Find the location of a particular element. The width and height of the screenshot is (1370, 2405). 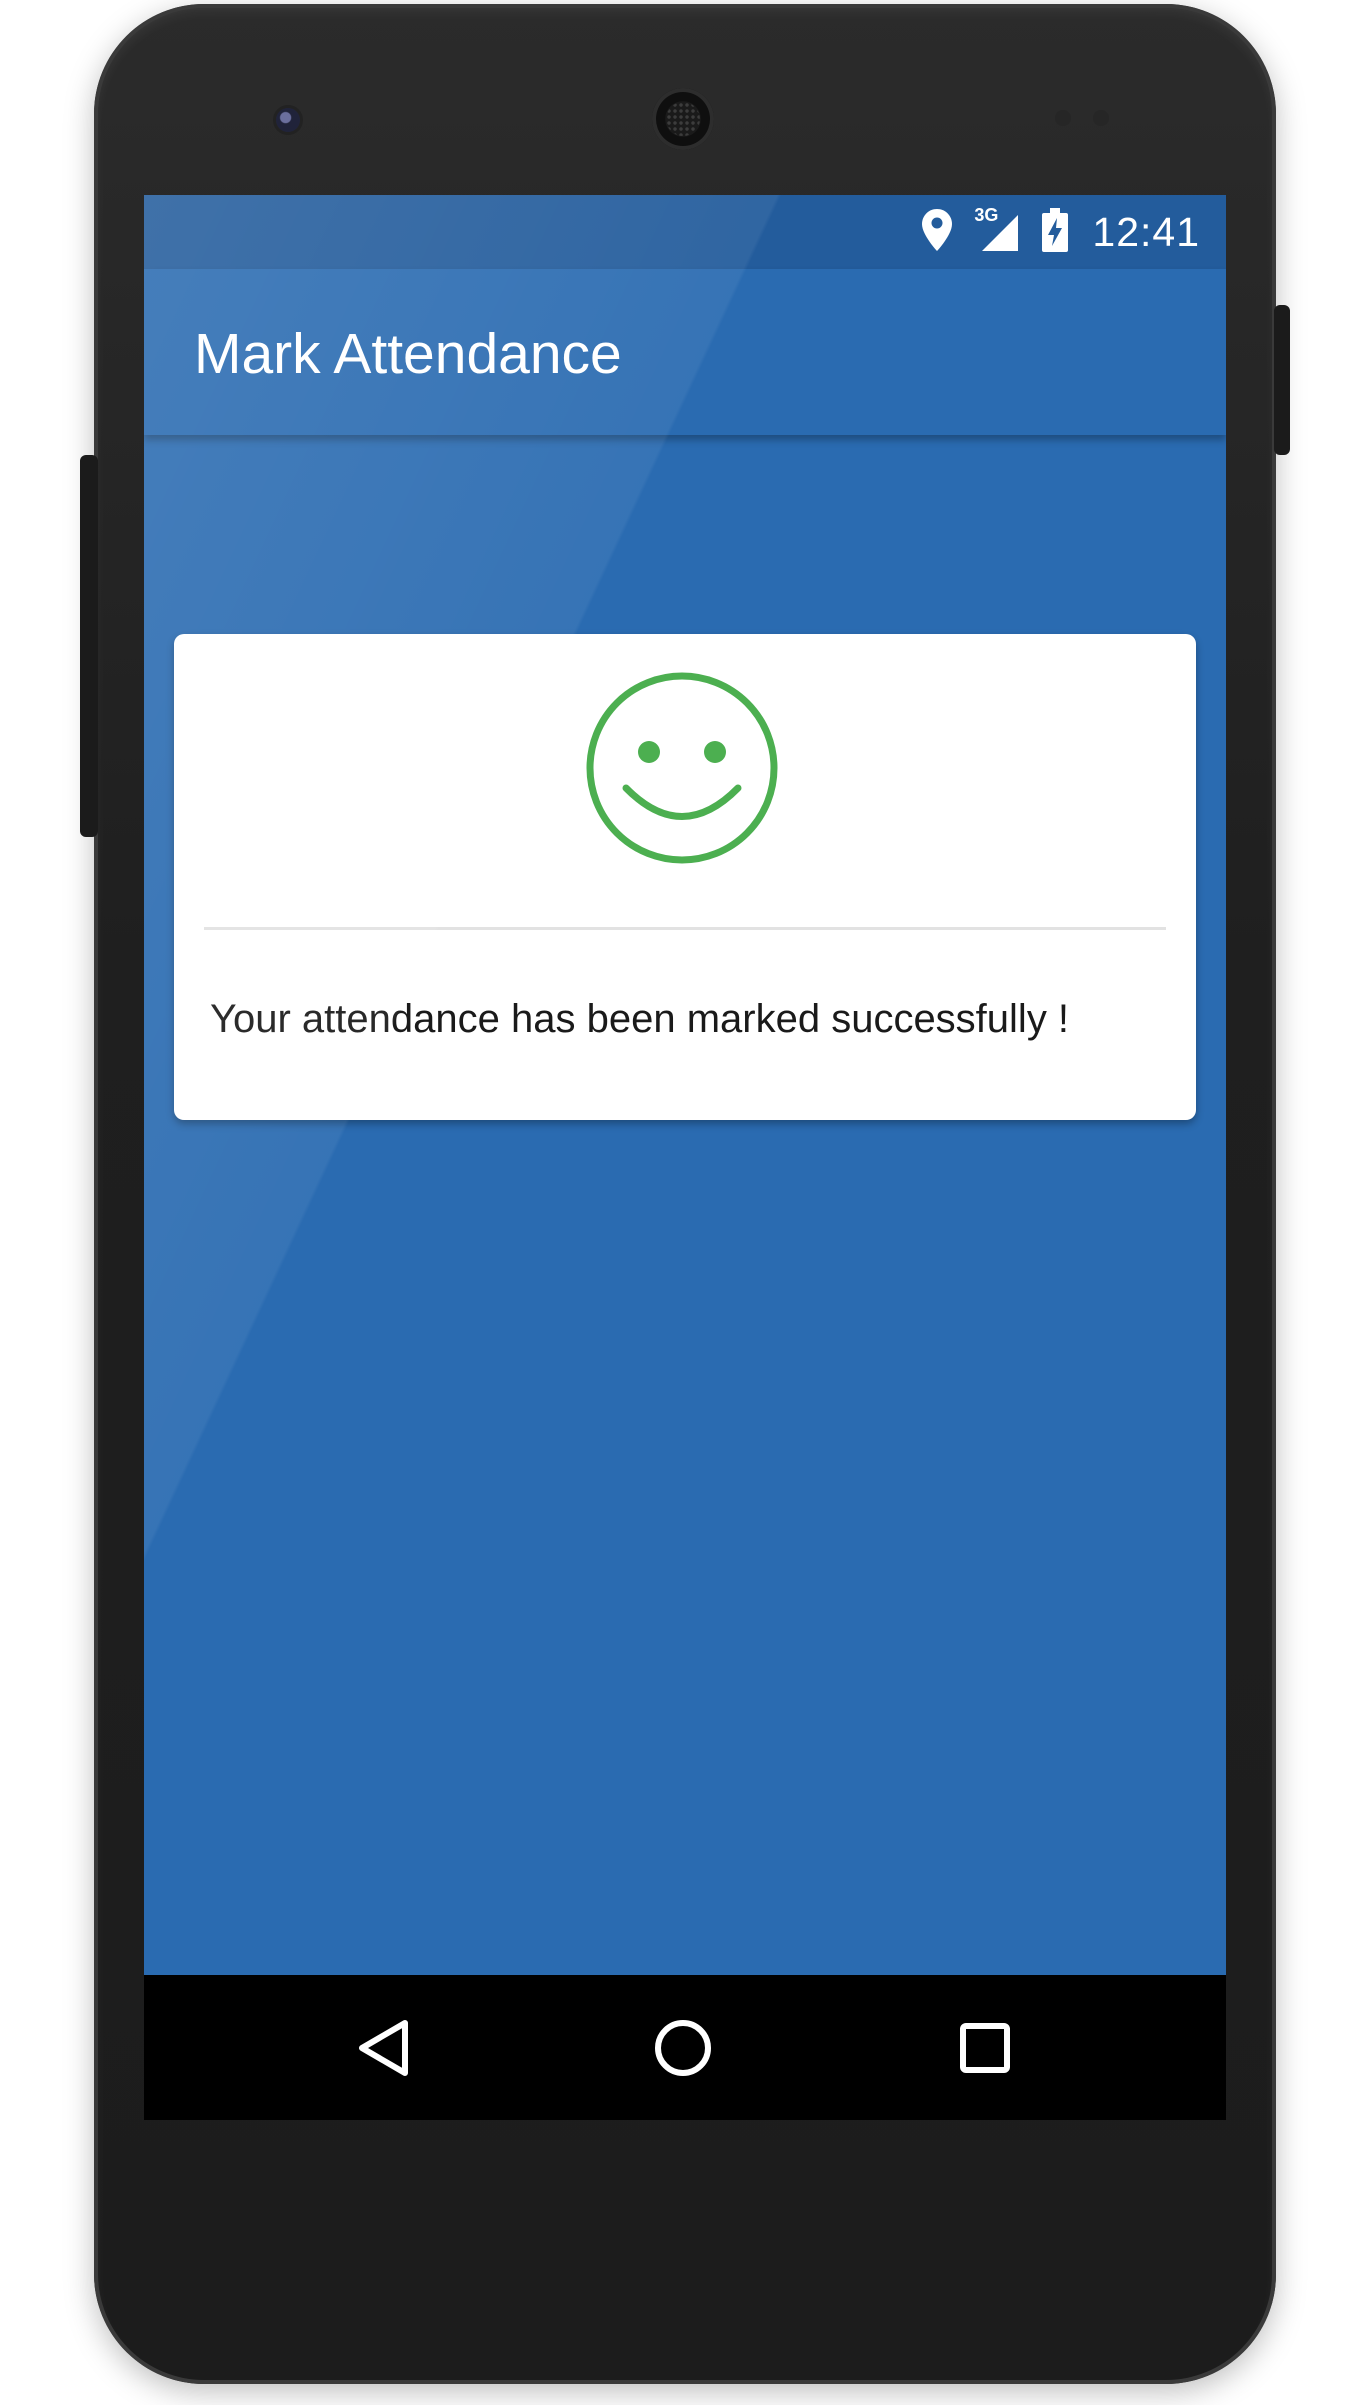

app-bar: Mark Attendance is located at coordinates (685, 352).